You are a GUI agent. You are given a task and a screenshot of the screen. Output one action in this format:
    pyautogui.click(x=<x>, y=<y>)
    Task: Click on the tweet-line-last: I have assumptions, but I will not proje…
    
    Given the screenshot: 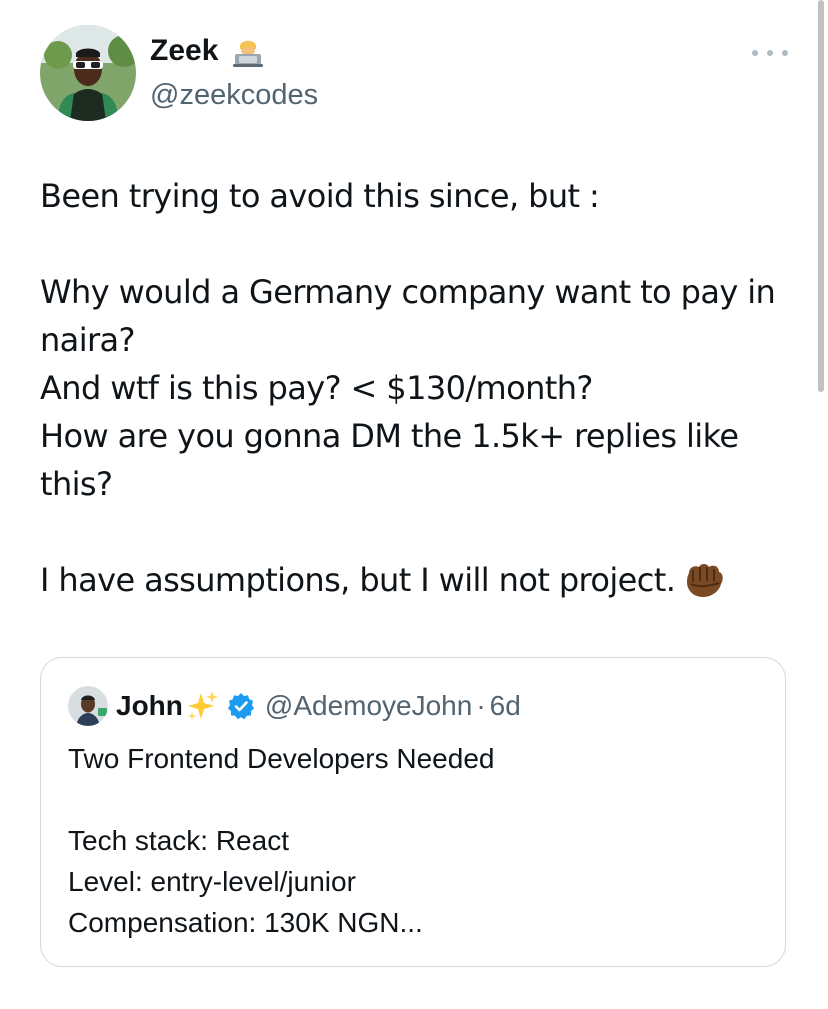 What is the action you would take?
    pyautogui.click(x=410, y=580)
    